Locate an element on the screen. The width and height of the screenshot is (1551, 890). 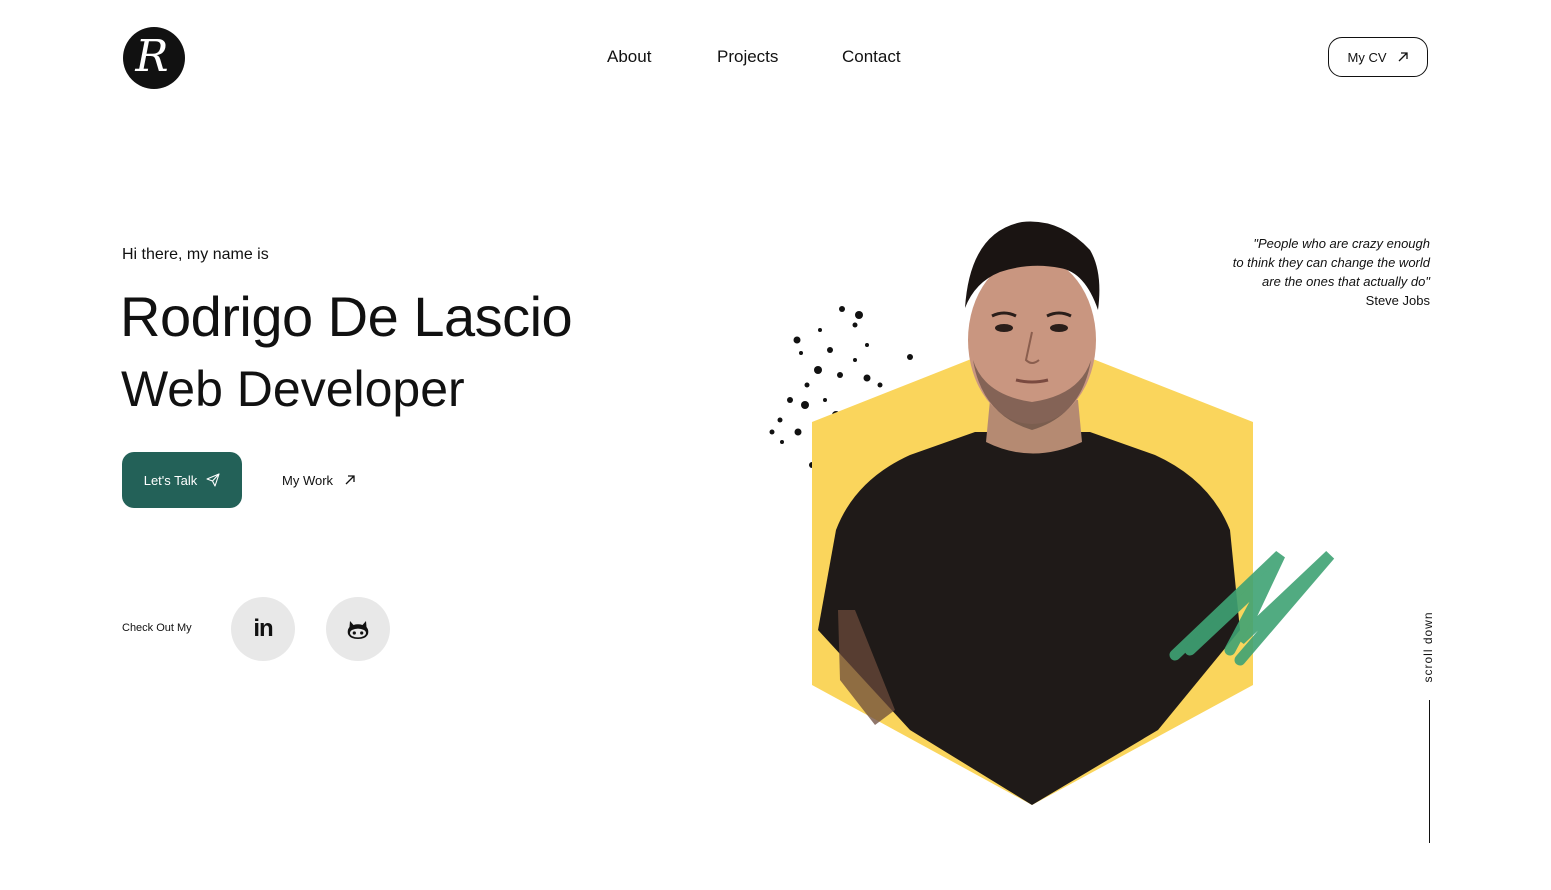
linkedin-button: in is located at coordinates (263, 629).